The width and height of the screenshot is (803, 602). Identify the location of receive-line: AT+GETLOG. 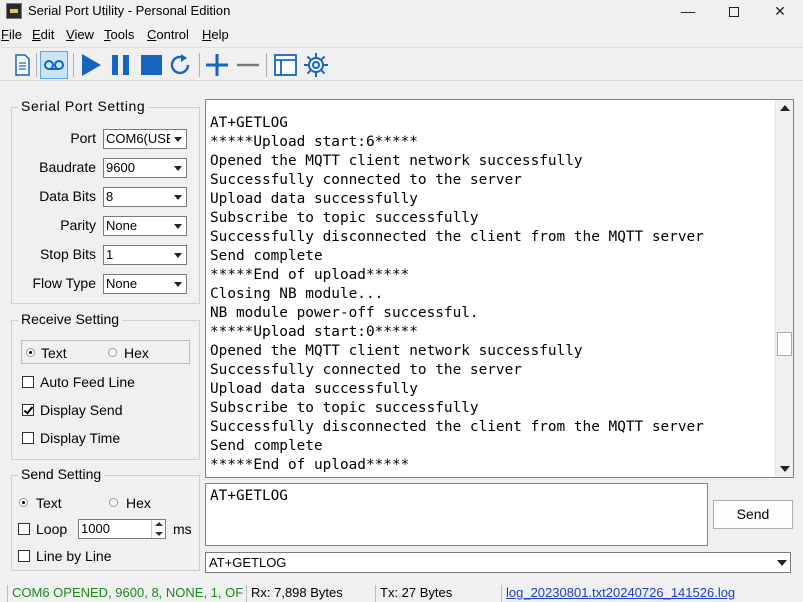
(249, 123).